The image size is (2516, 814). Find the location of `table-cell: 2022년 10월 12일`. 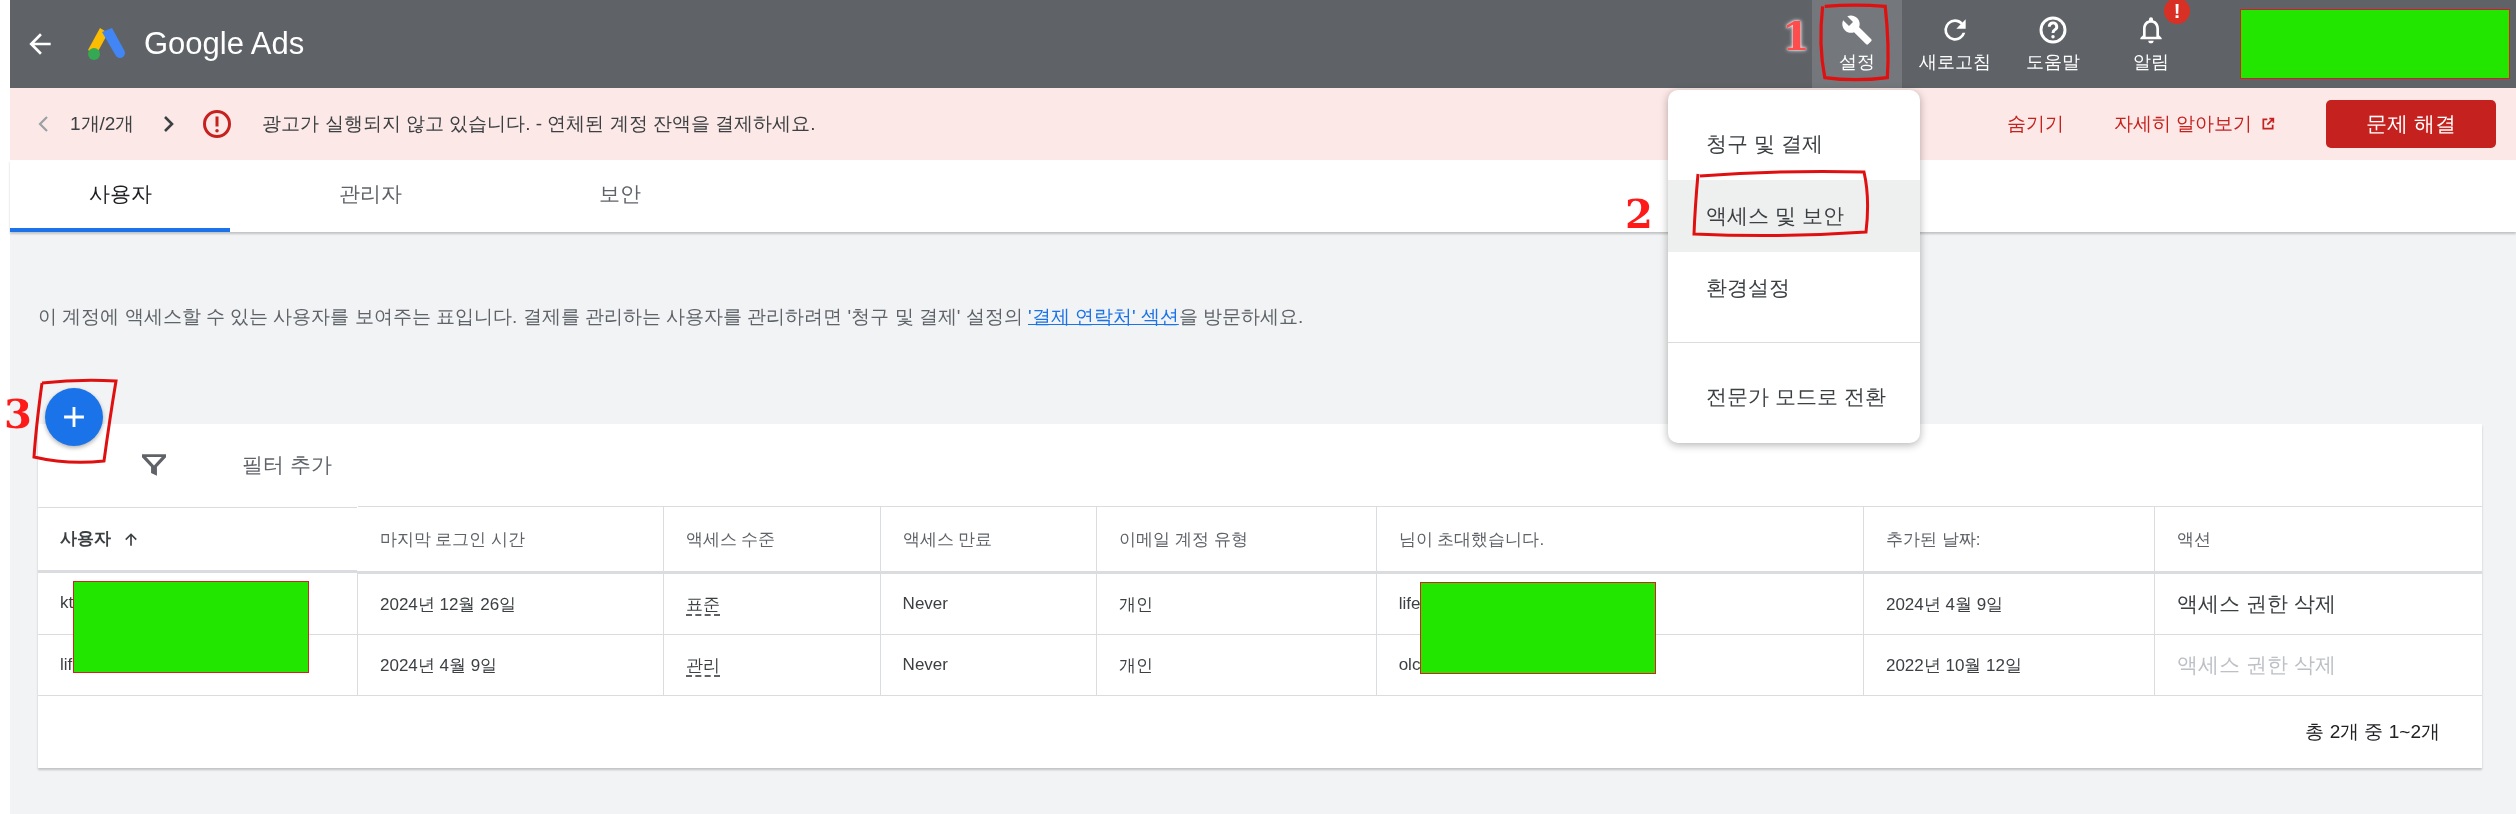

table-cell: 2022년 10월 12일 is located at coordinates (2009, 665).